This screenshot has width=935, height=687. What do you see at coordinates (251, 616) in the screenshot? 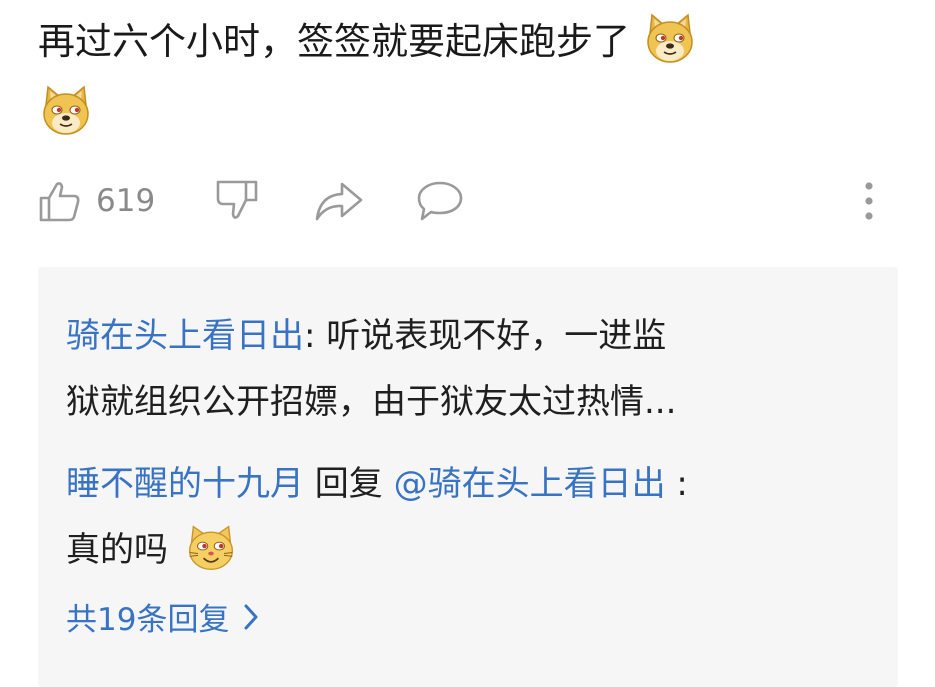
I see `chevron-right-icon` at bounding box center [251, 616].